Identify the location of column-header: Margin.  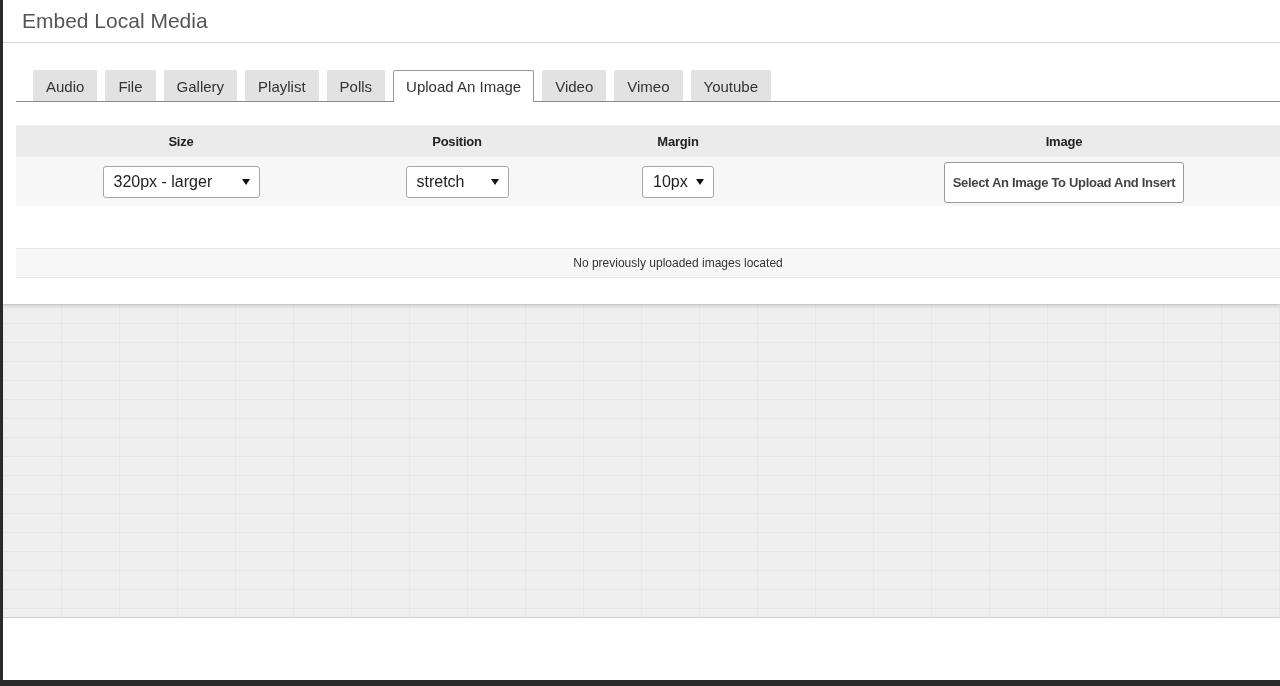
(678, 141).